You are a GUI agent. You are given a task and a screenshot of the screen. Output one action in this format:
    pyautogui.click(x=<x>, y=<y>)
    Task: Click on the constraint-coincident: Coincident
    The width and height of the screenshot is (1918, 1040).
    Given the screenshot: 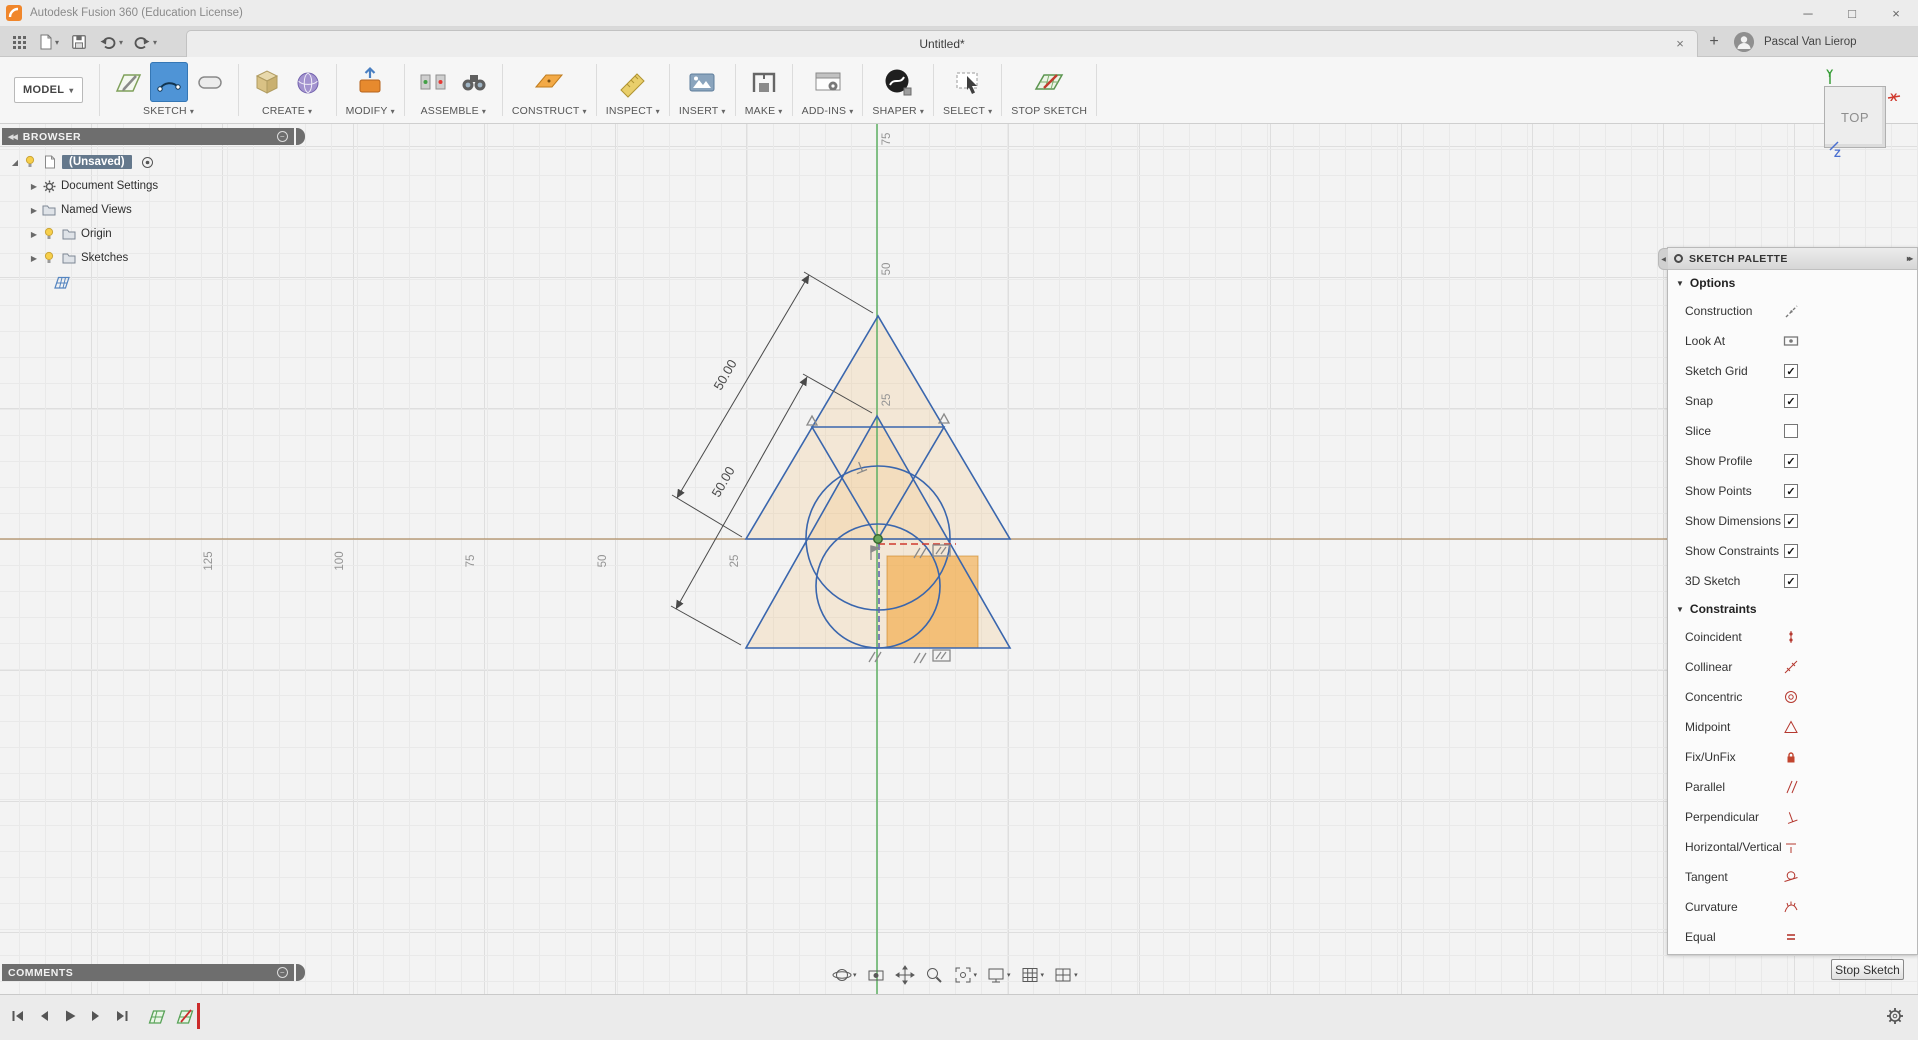 What is the action you would take?
    pyautogui.click(x=1792, y=637)
    